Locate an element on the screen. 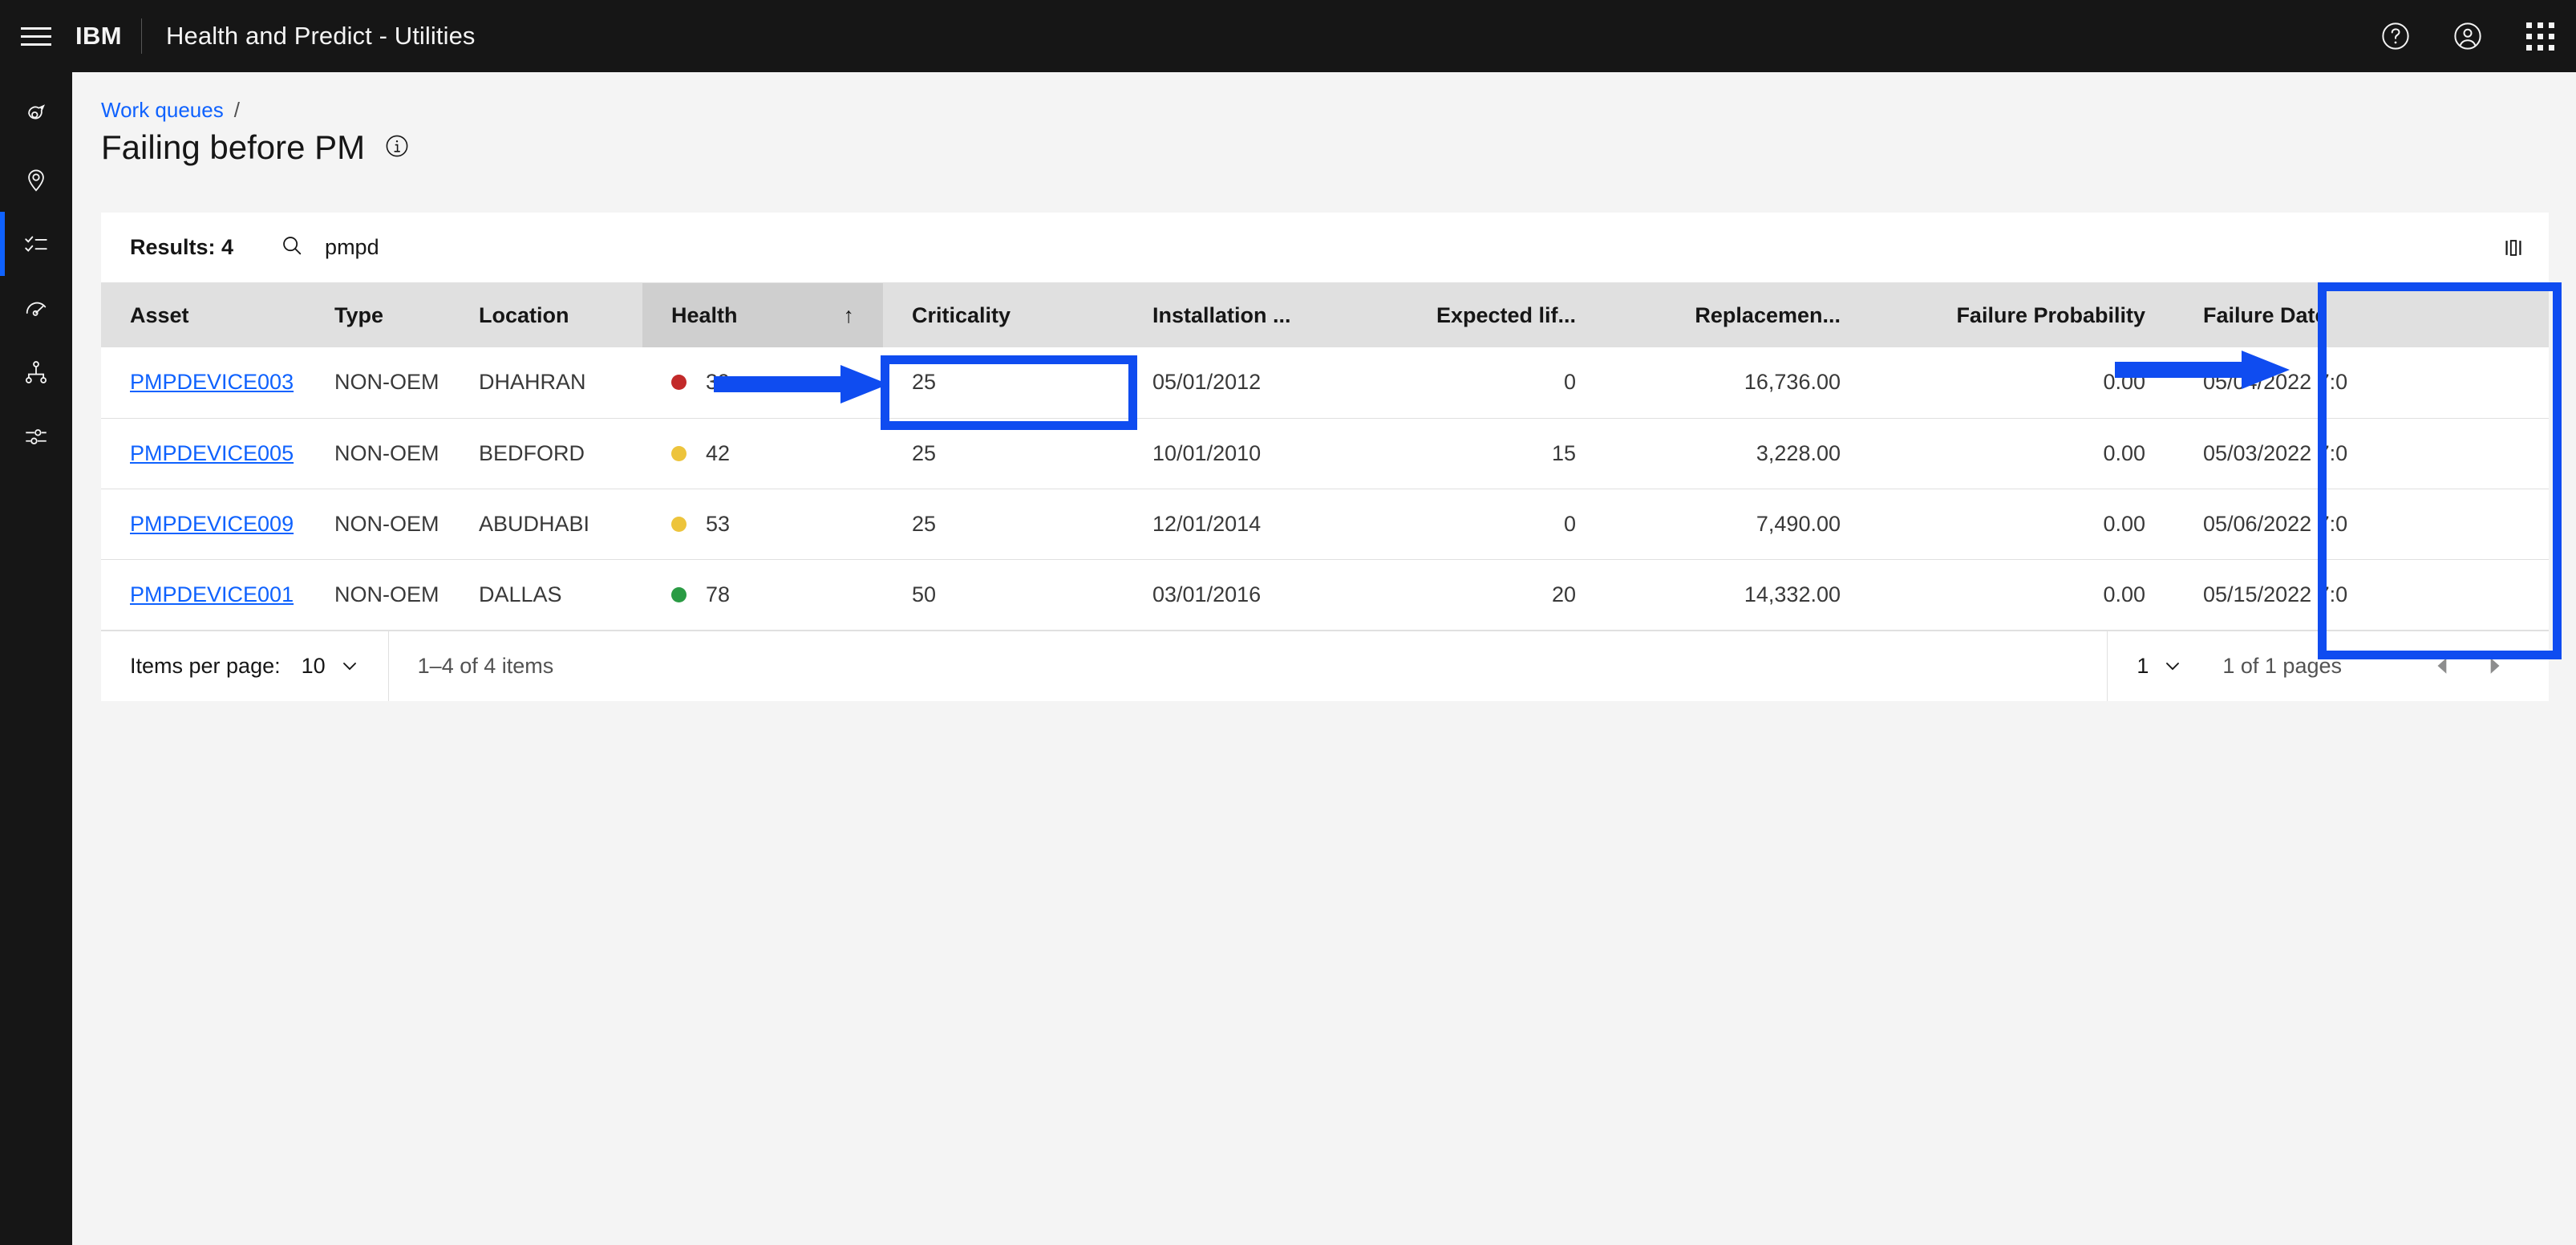  cell-health: 53 is located at coordinates (762, 524).